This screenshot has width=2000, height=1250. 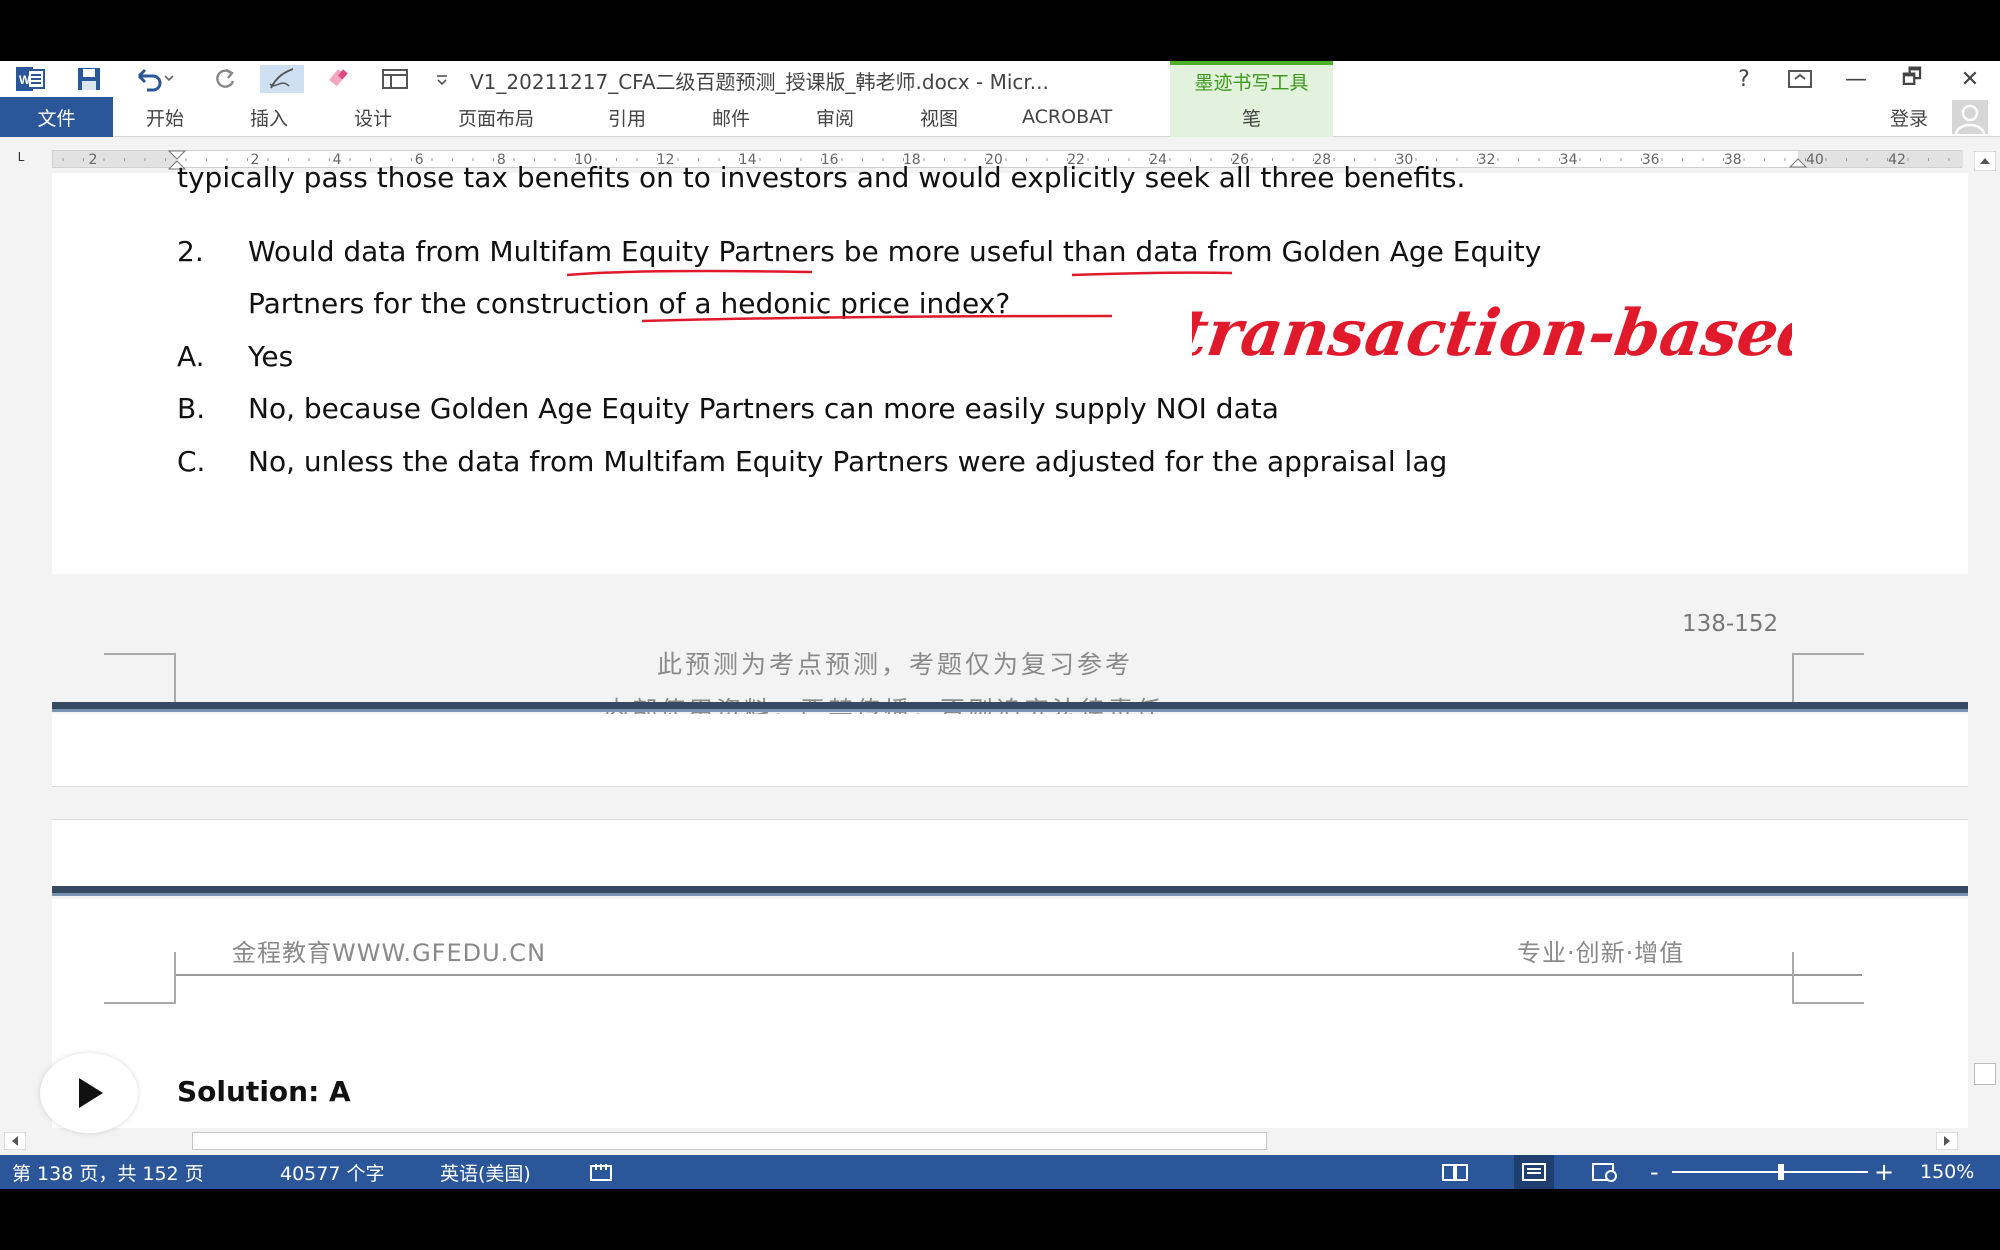 I want to click on tab-acrobat: ACROBAT, so click(x=1067, y=117).